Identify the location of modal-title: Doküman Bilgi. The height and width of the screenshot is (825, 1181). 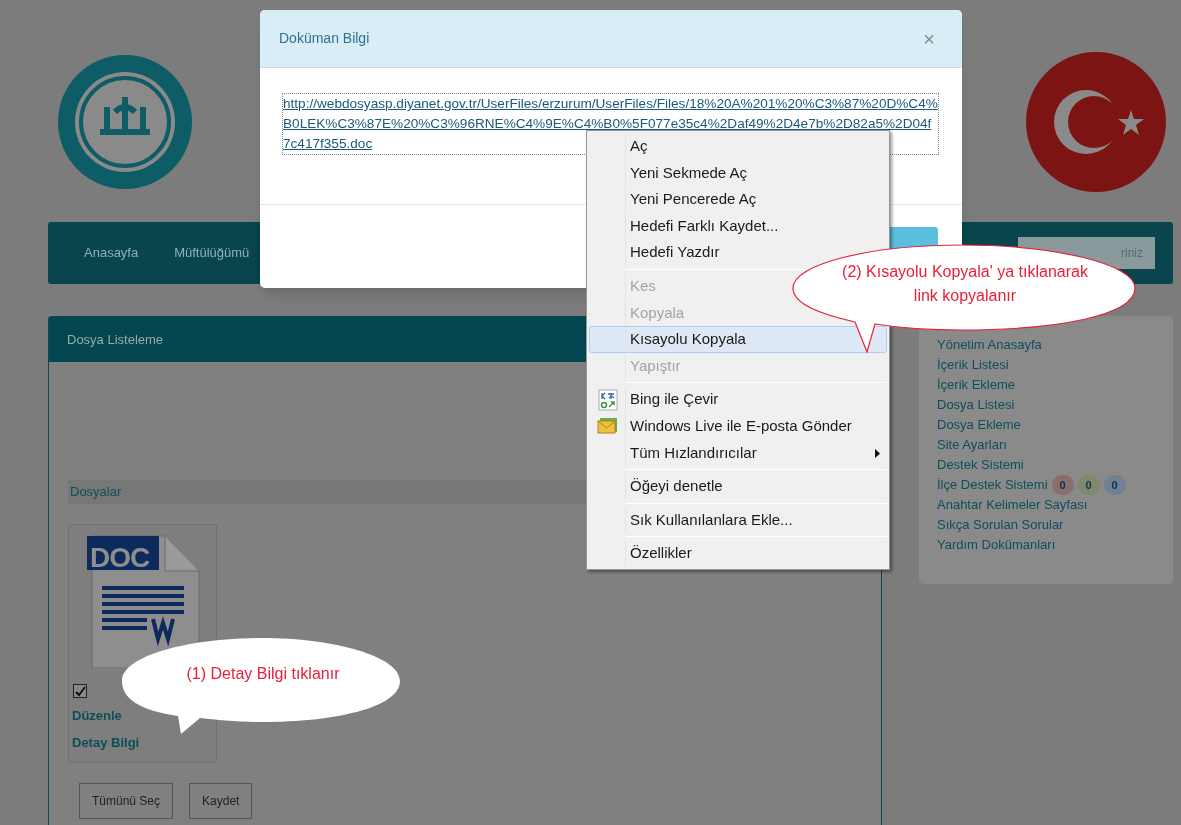
(324, 38).